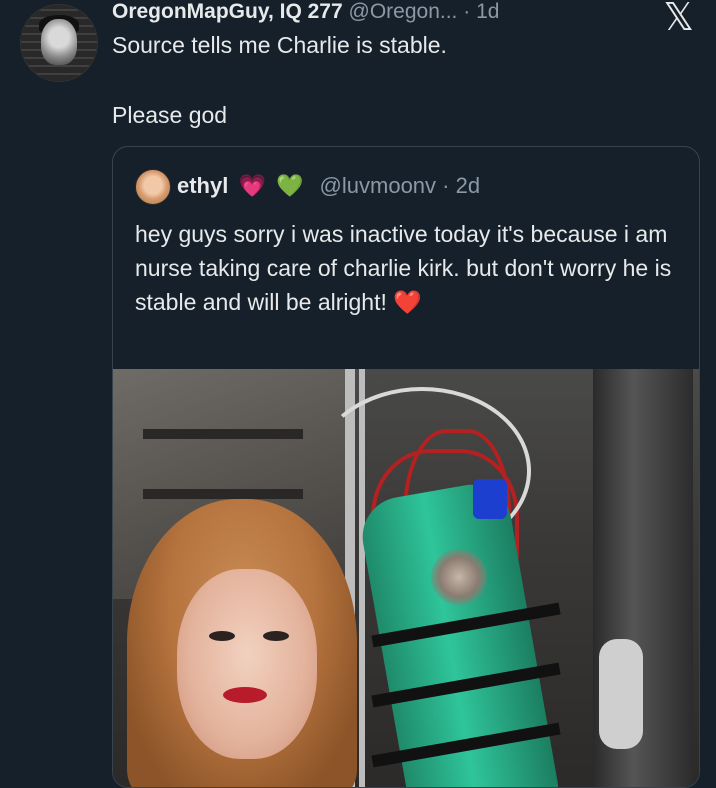 The image size is (716, 788). Describe the element at coordinates (153, 187) in the screenshot. I see `quoted-author-avatar` at that location.